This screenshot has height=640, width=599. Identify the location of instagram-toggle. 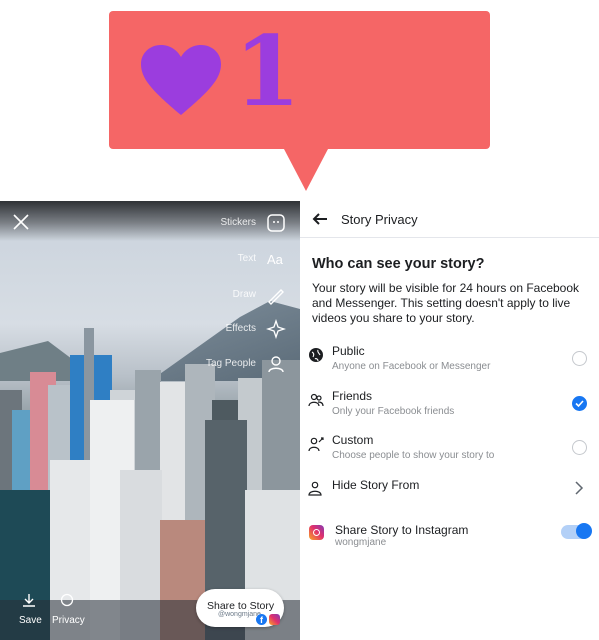
(576, 531).